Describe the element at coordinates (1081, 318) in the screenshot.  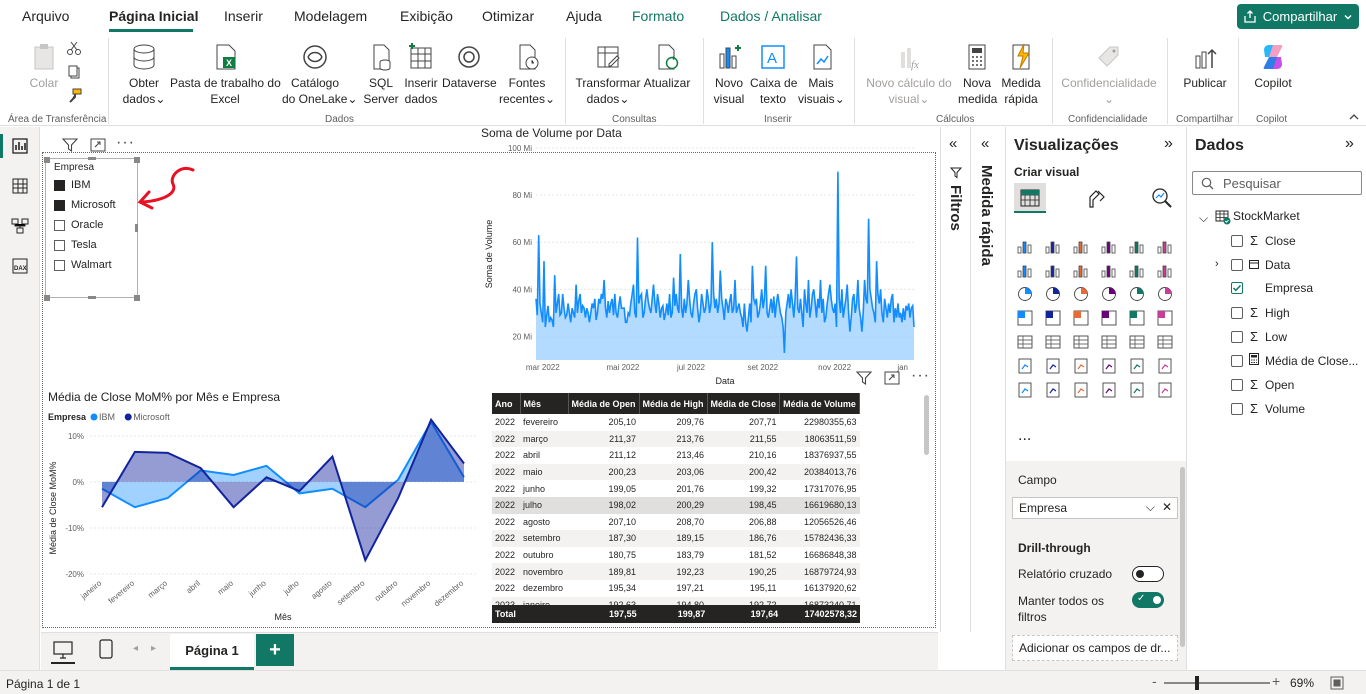
I see `filled-map-icon` at that location.